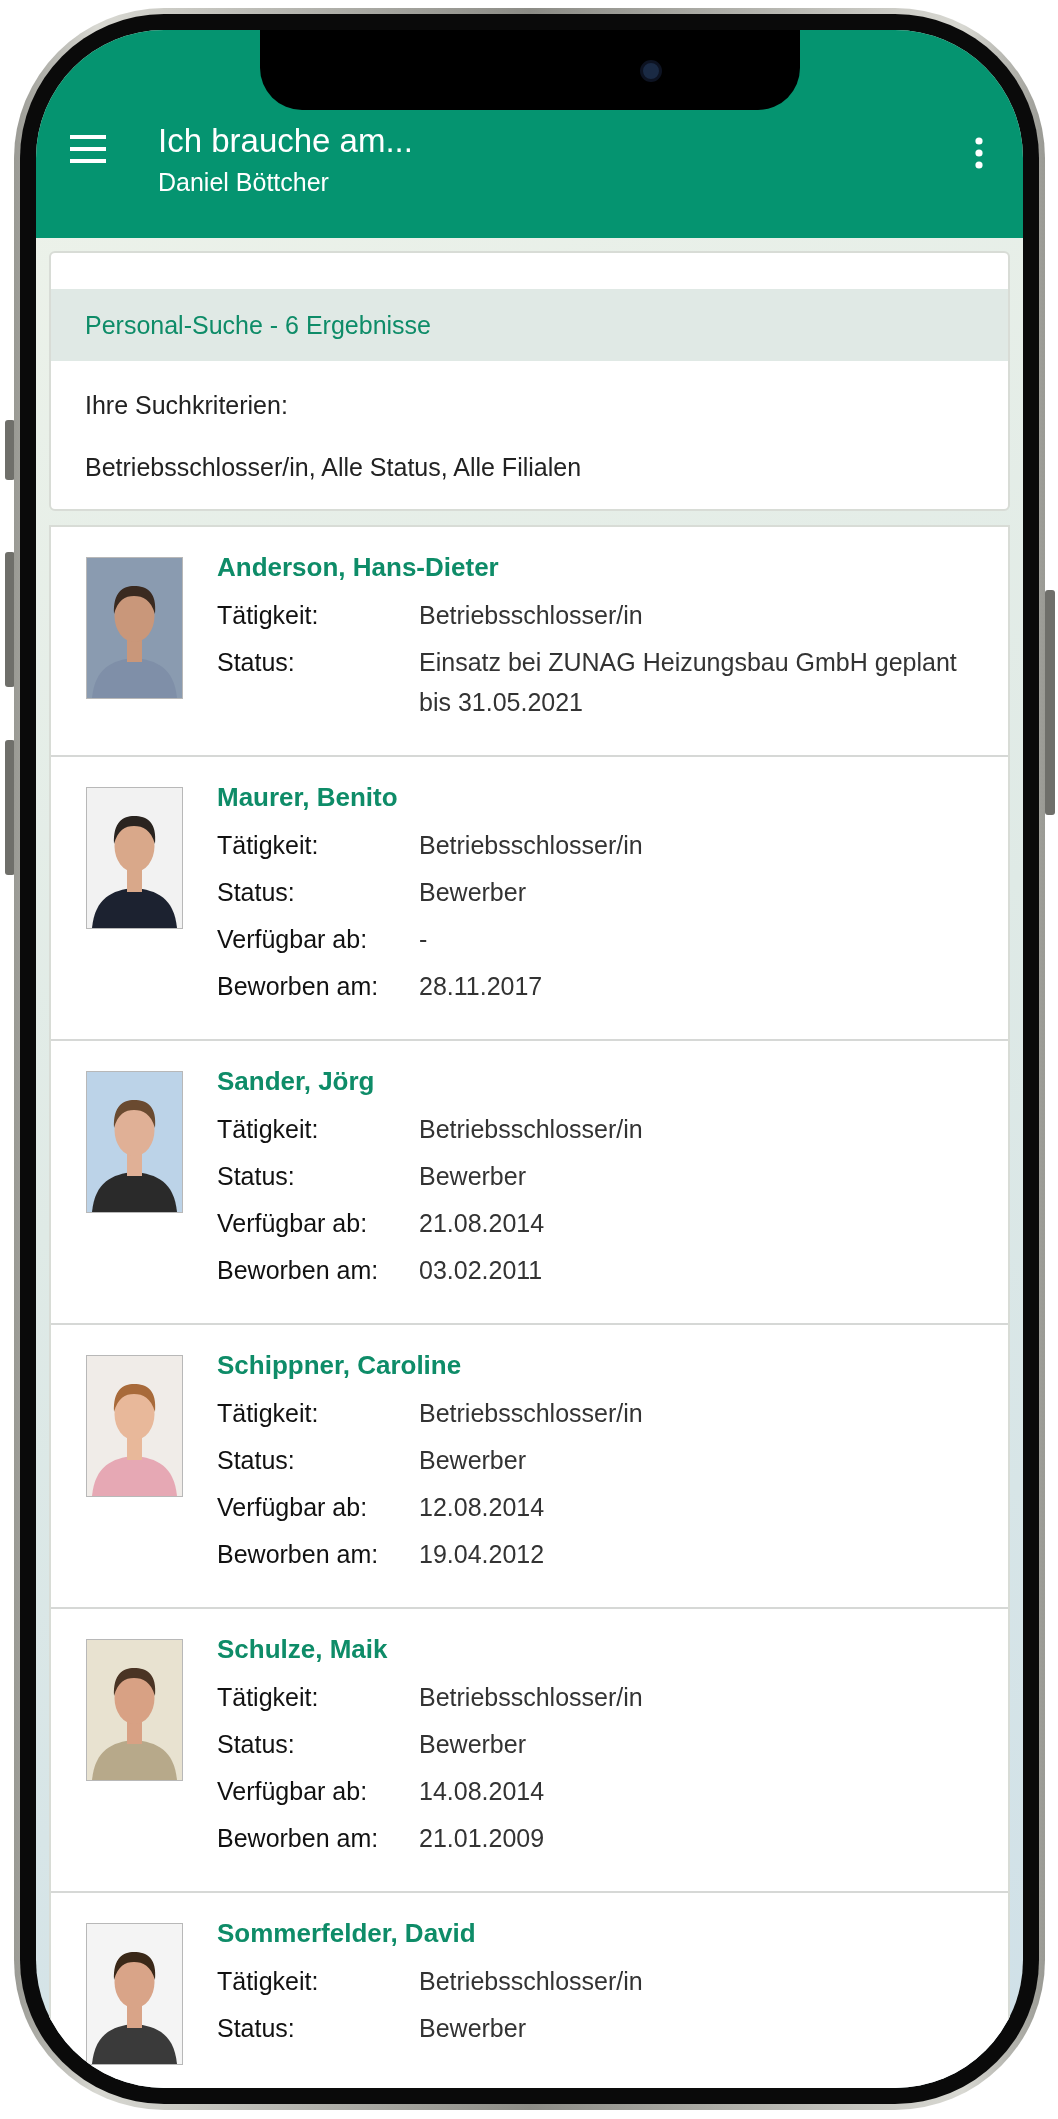  I want to click on more-icon, so click(979, 153).